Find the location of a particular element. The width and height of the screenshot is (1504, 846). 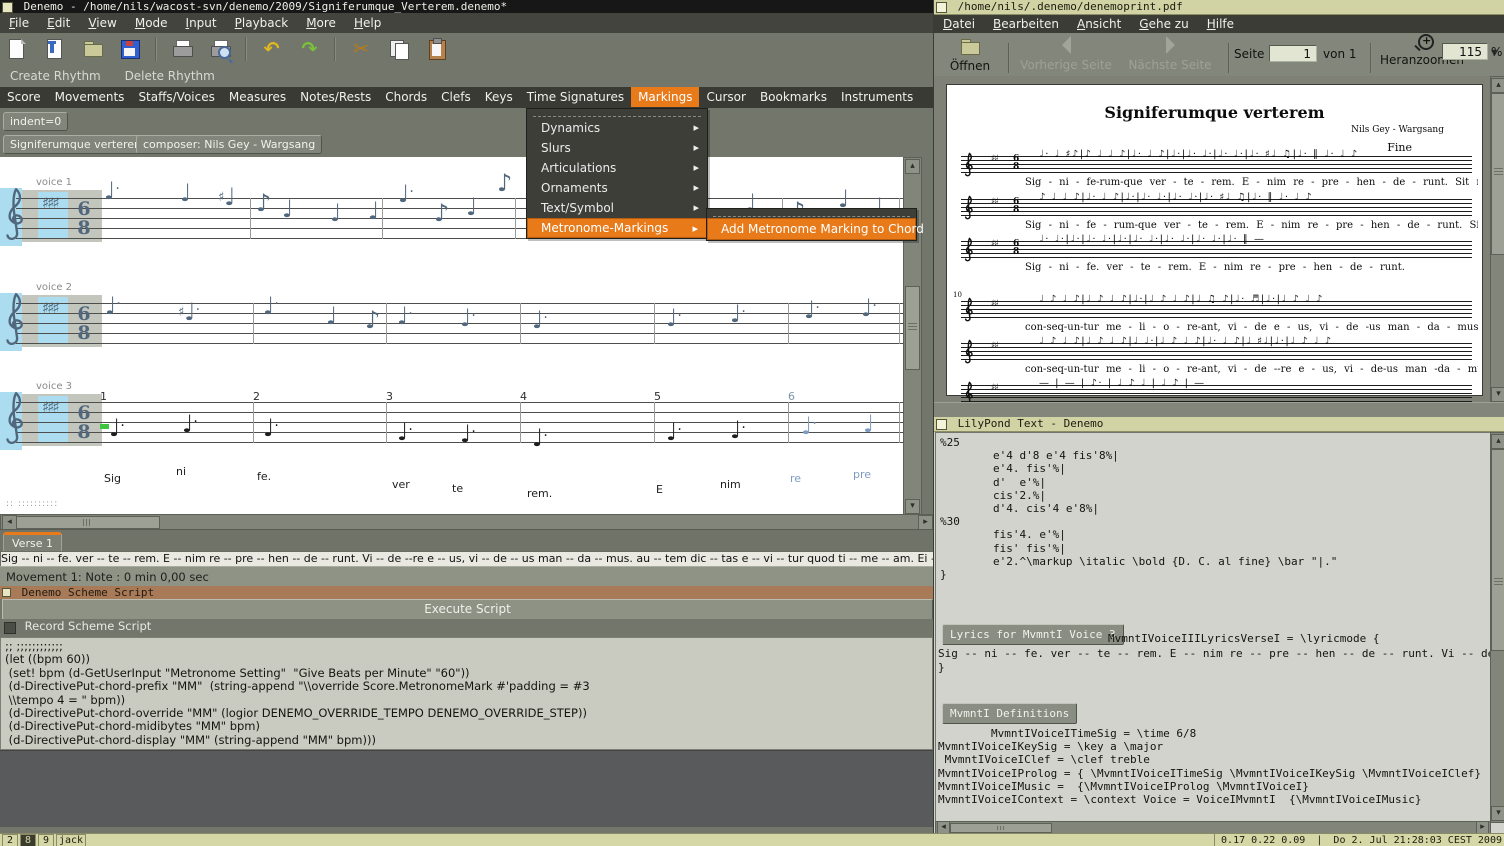

redo-icon: ↷ is located at coordinates (309, 49).